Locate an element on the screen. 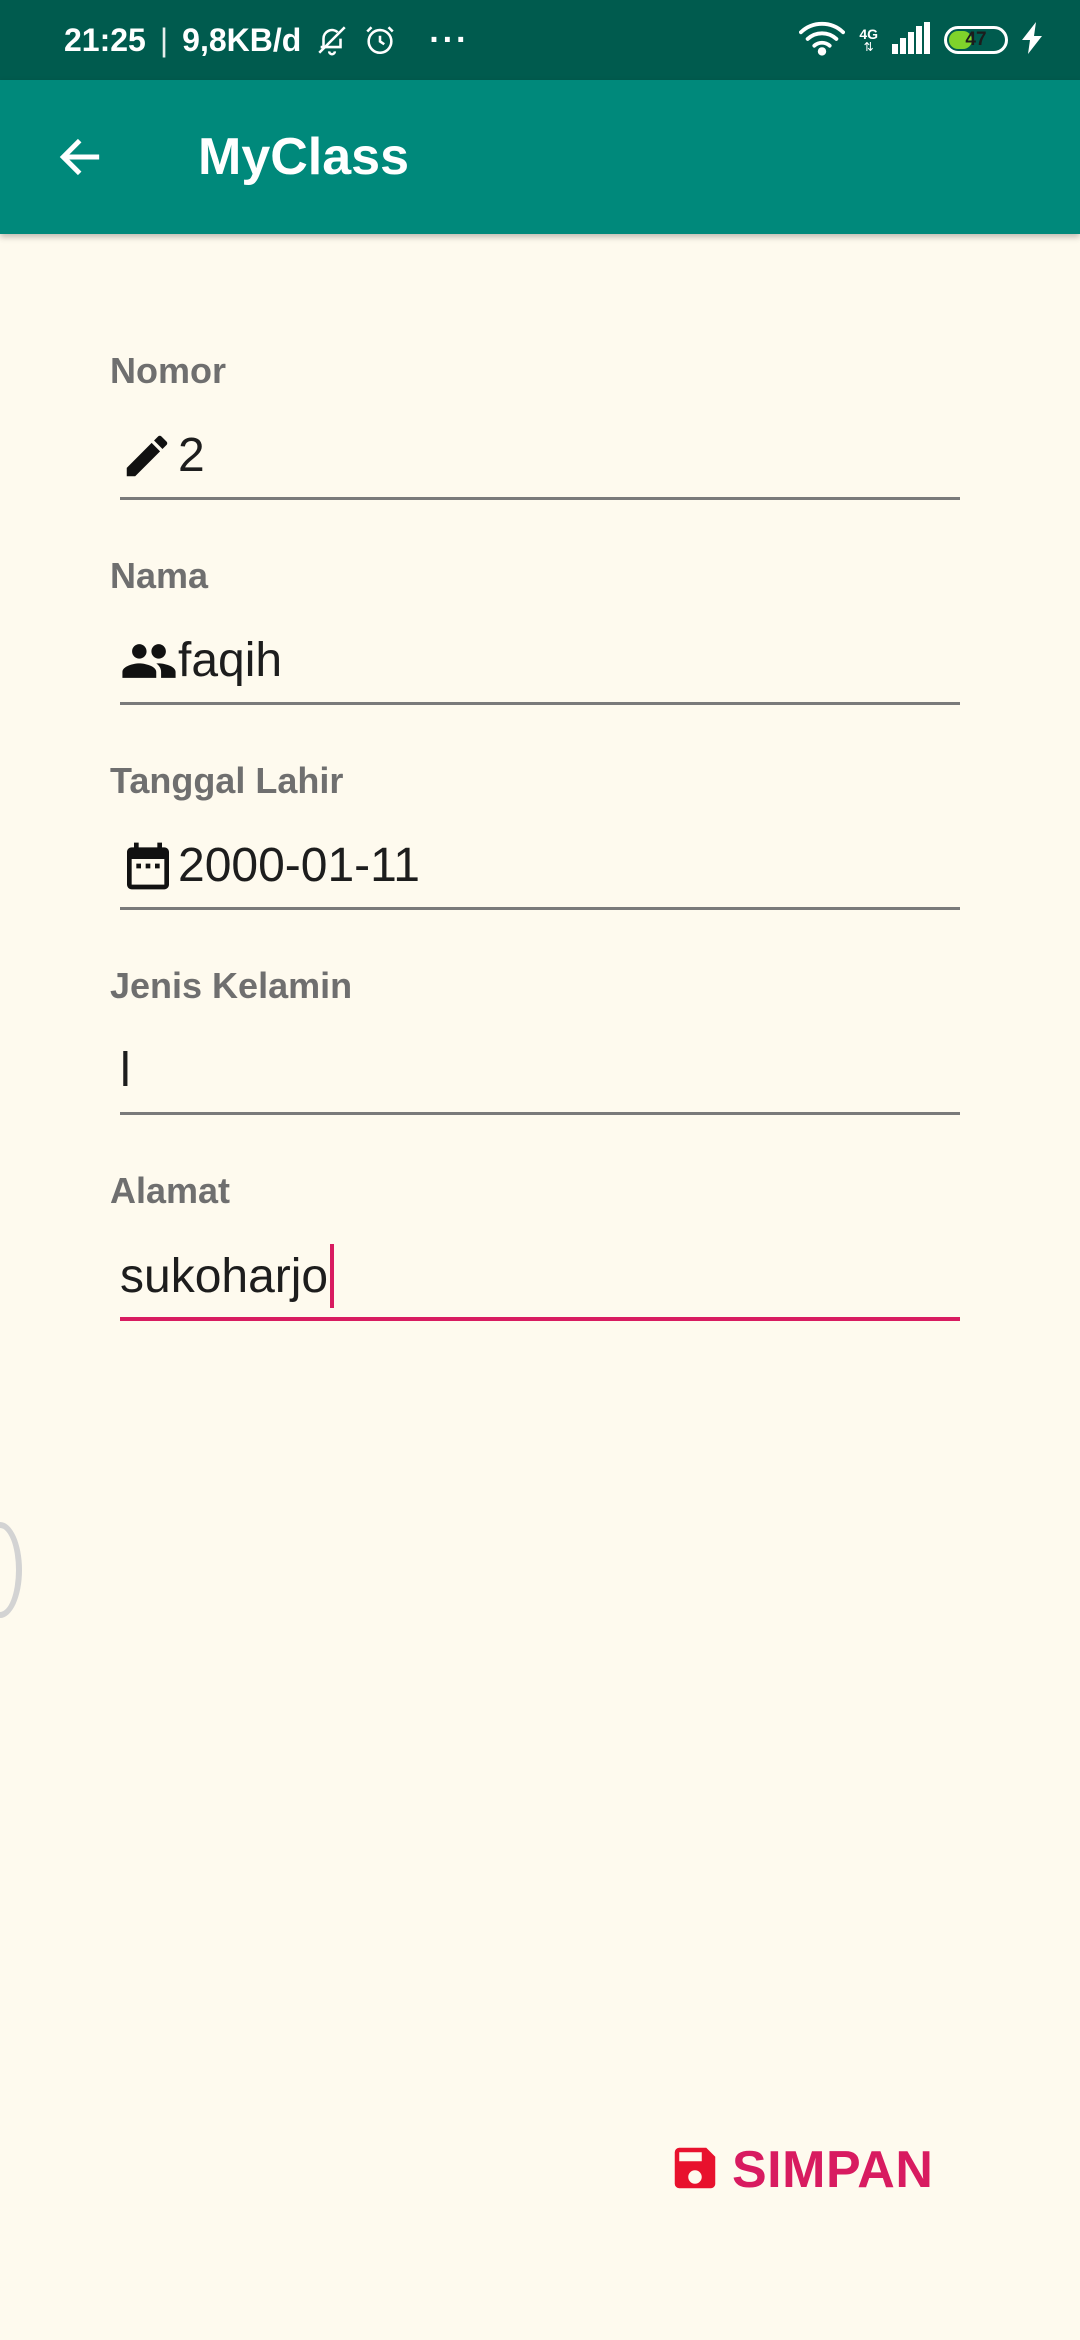 The width and height of the screenshot is (1080, 2340). tanggal-lahir-value: 2000-01-11 is located at coordinates (299, 865).